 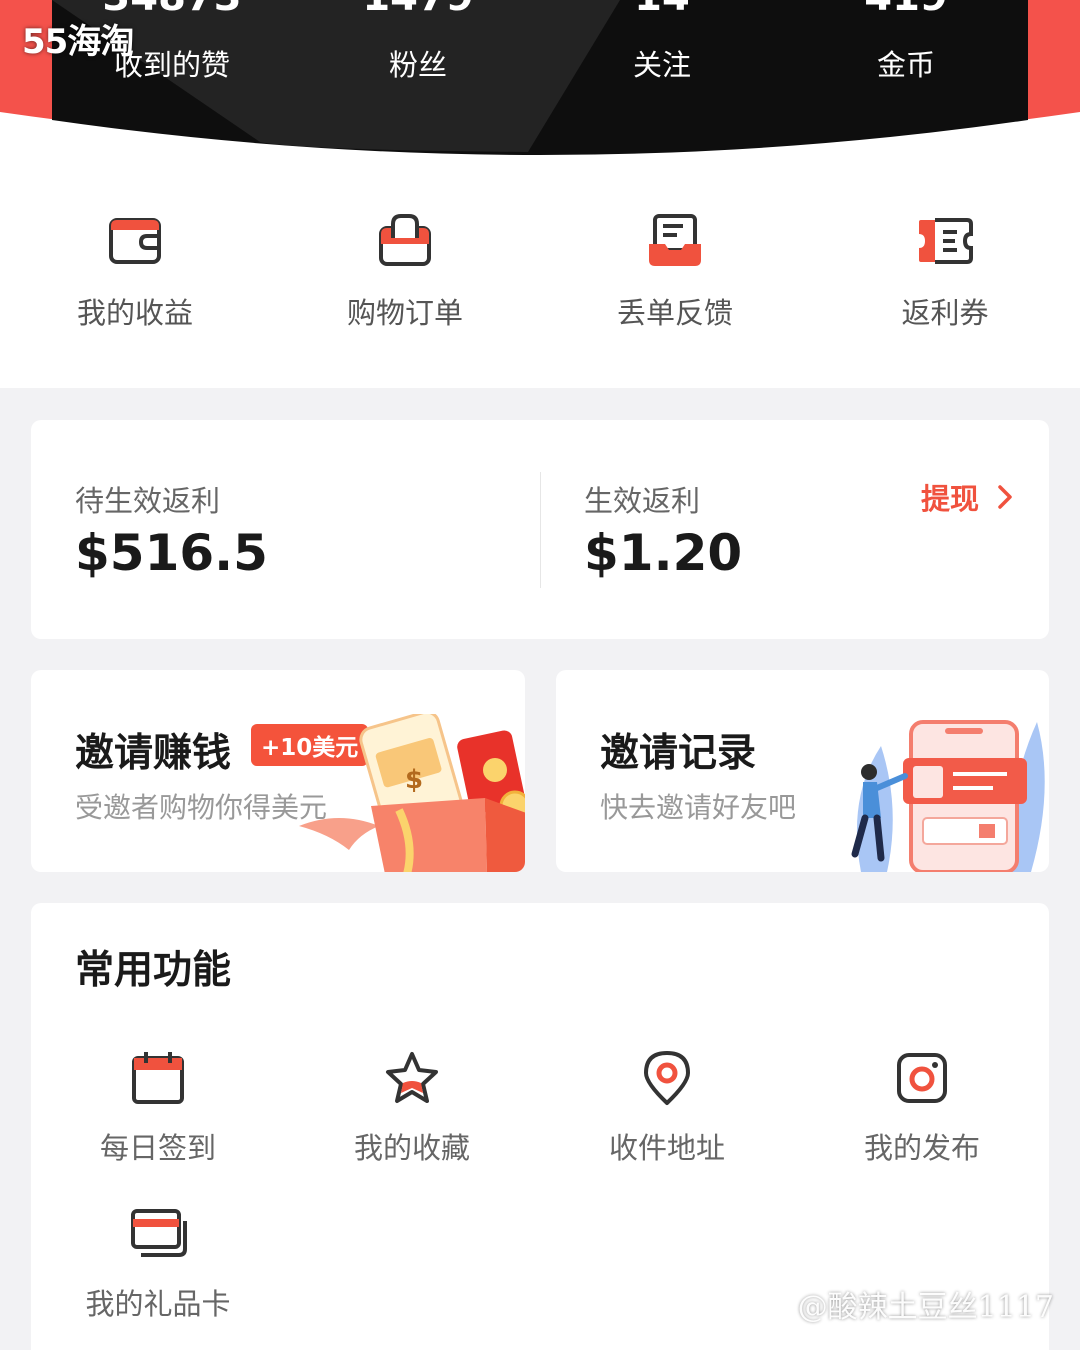 I want to click on quick-rebate-coupons-label: 返利券, so click(x=945, y=313).